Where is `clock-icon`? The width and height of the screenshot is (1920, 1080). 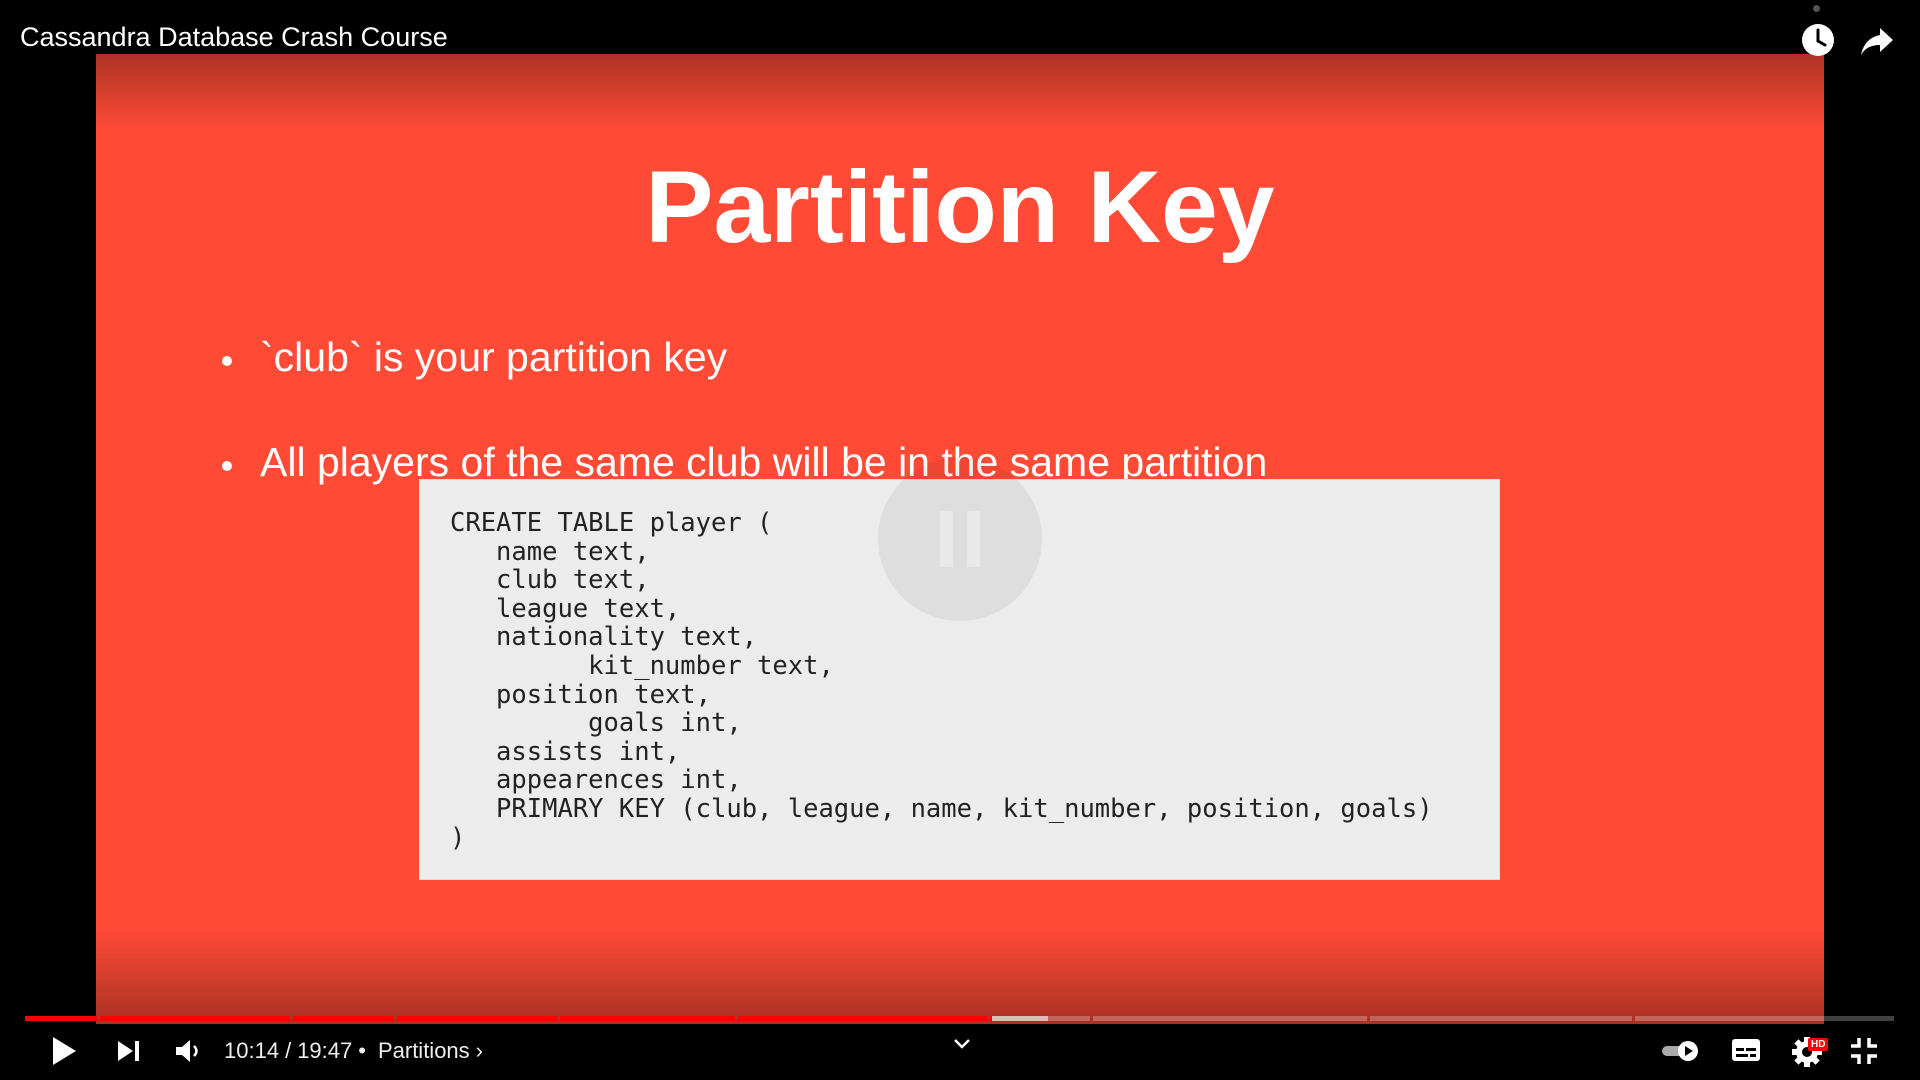 clock-icon is located at coordinates (1818, 40).